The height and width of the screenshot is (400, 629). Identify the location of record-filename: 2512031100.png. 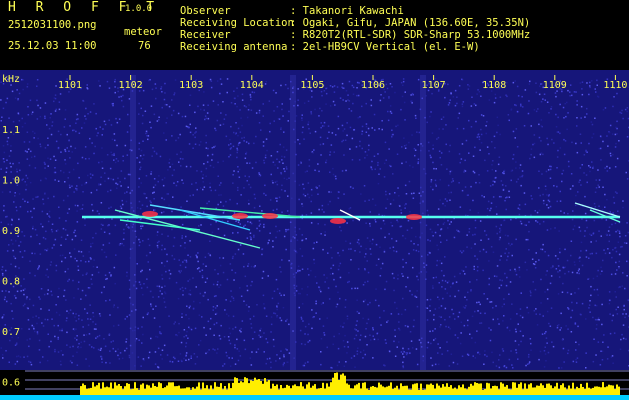
(52, 25).